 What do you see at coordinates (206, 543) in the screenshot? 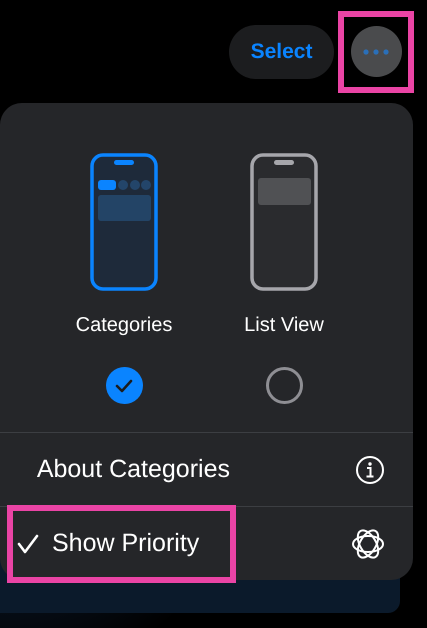
I see `menu-item: Show Priority` at bounding box center [206, 543].